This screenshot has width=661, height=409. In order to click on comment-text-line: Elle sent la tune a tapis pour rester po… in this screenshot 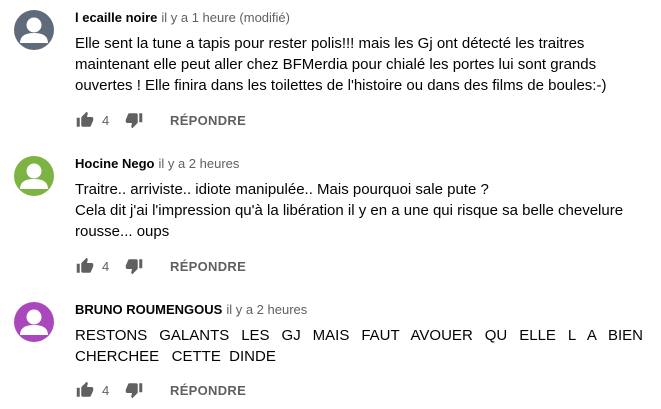, I will do `click(330, 43)`.